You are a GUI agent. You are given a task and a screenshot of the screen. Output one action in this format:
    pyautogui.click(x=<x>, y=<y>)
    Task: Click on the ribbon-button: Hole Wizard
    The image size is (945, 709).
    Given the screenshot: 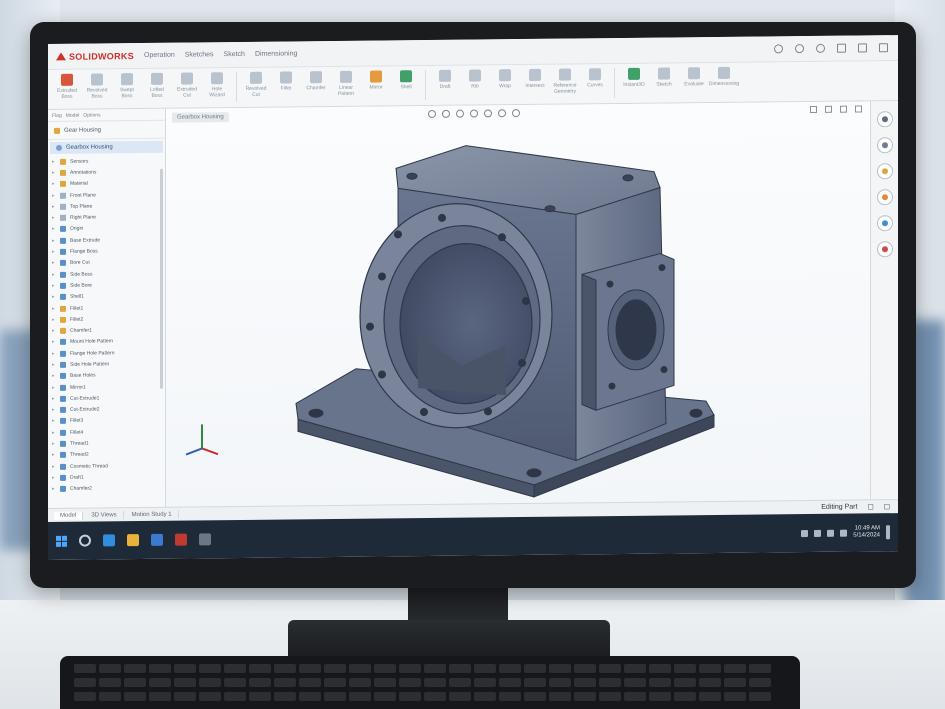 What is the action you would take?
    pyautogui.click(x=217, y=85)
    